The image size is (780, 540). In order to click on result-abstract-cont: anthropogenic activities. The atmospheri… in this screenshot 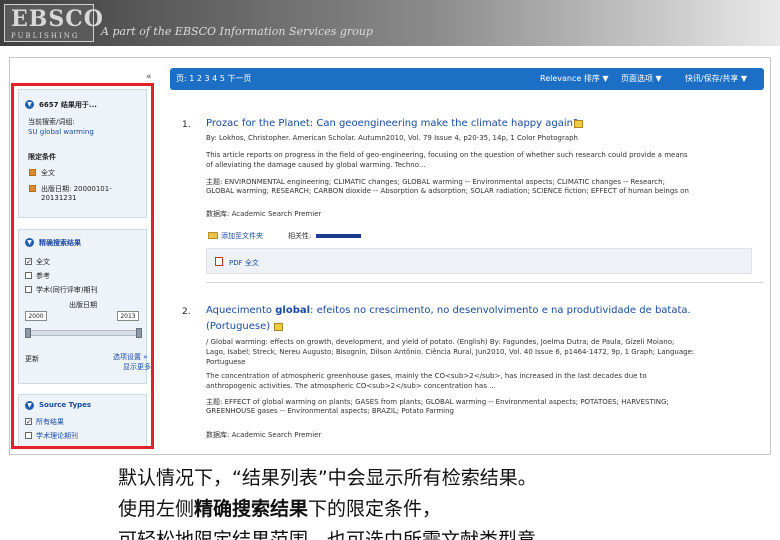, I will do `click(351, 386)`.